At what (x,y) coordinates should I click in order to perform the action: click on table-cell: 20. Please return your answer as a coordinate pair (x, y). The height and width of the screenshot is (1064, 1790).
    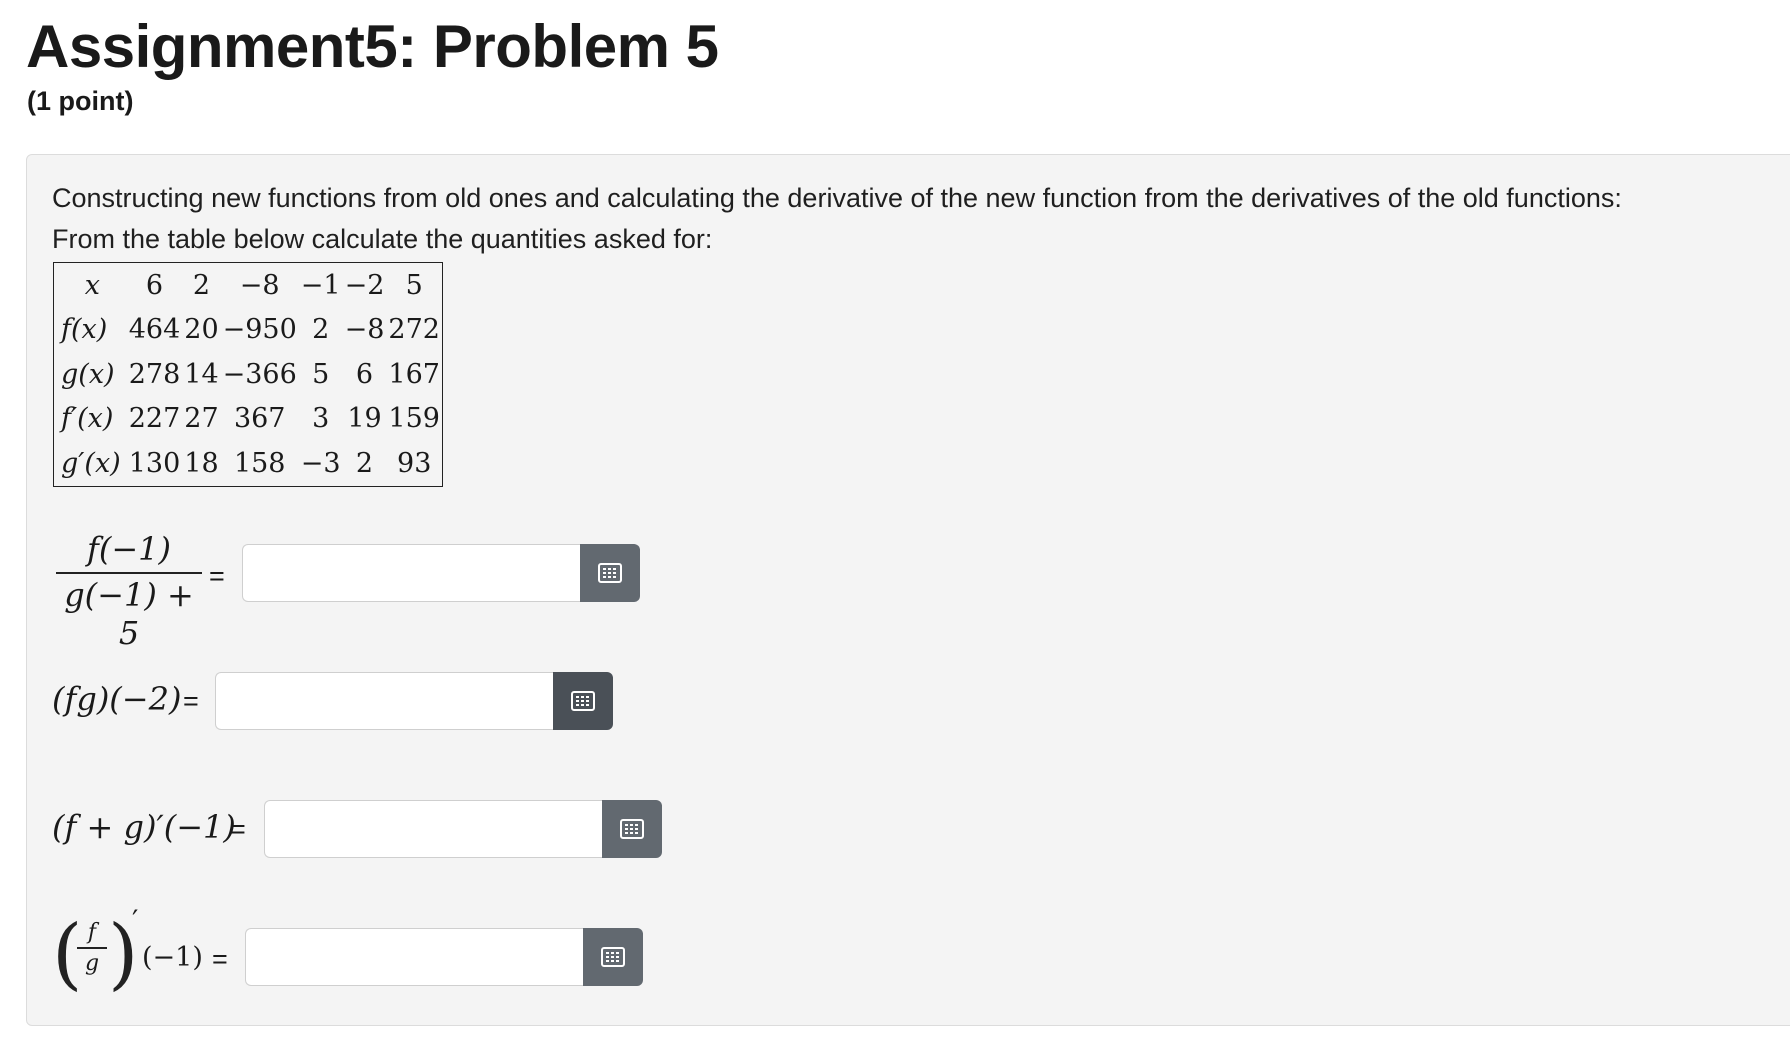
    Looking at the image, I should click on (201, 330).